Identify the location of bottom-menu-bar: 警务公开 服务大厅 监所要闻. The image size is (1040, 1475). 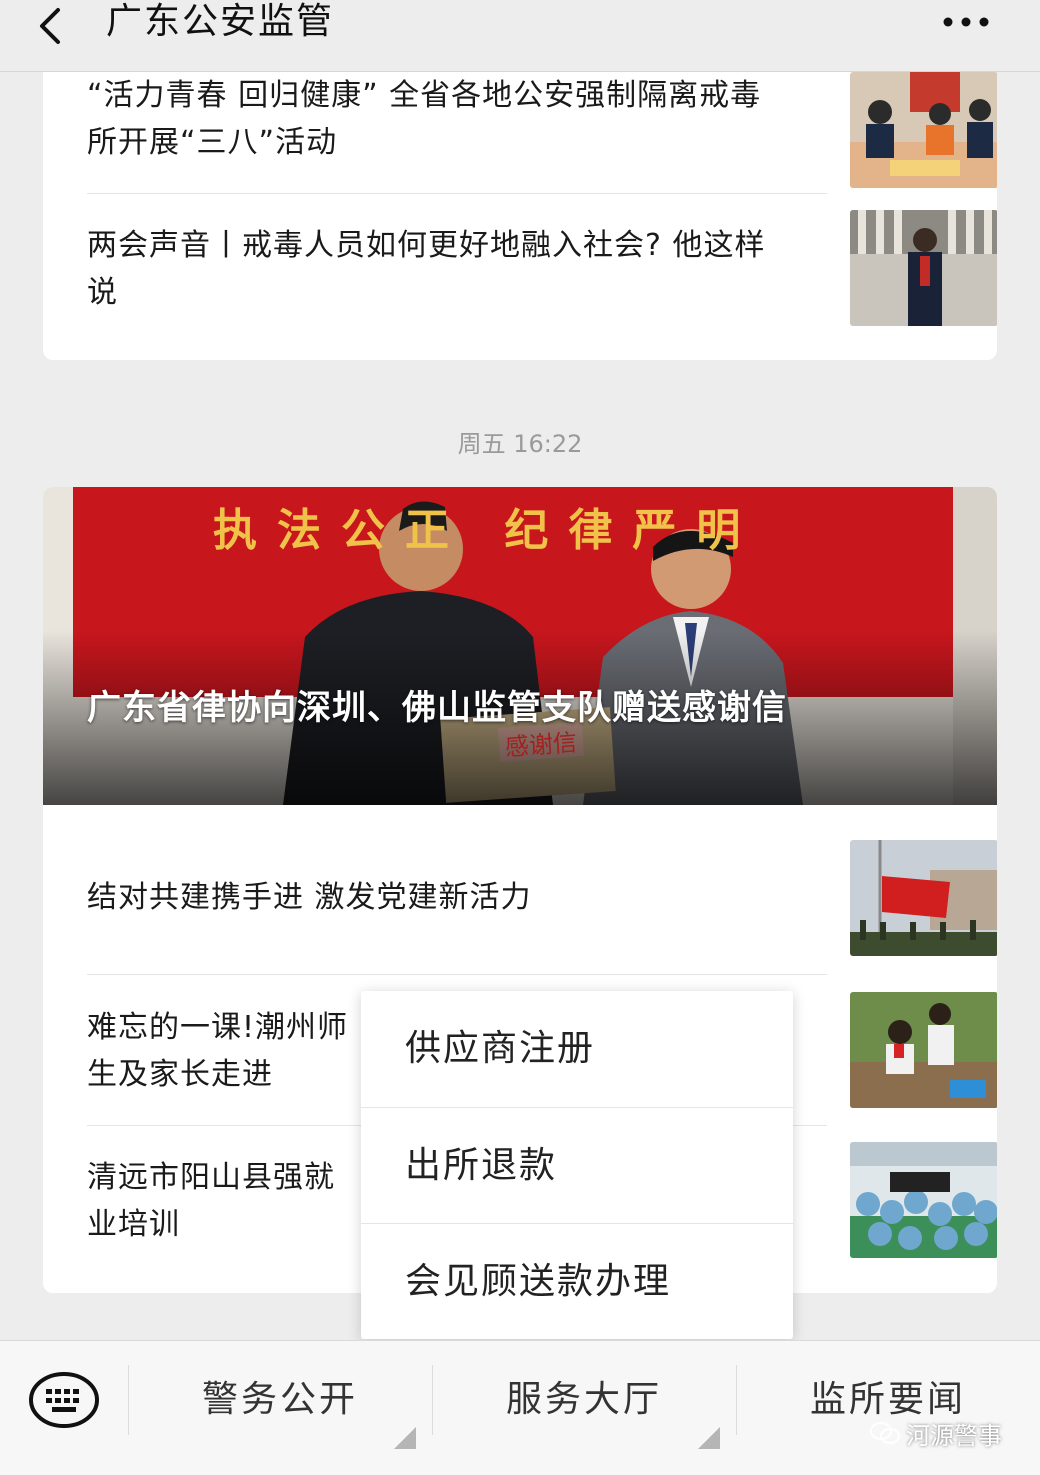
(520, 1407).